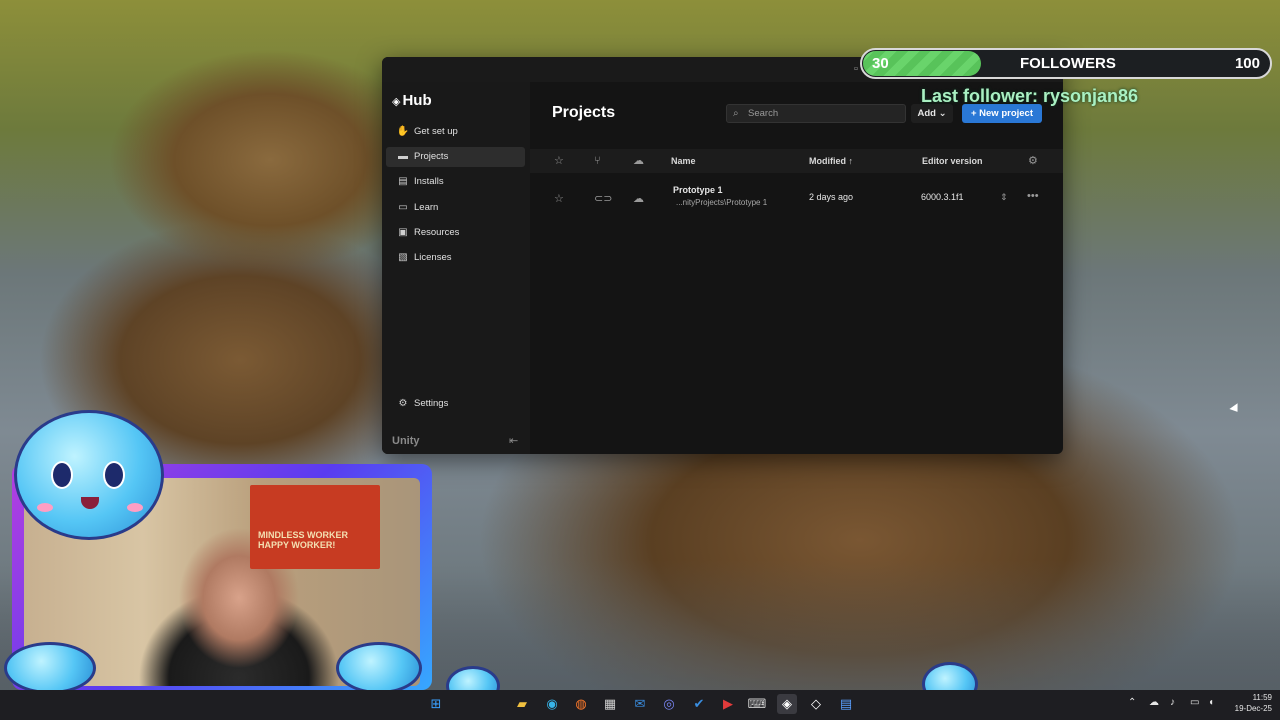 The image size is (1280, 720). I want to click on search-field: ⌕, so click(816, 113).